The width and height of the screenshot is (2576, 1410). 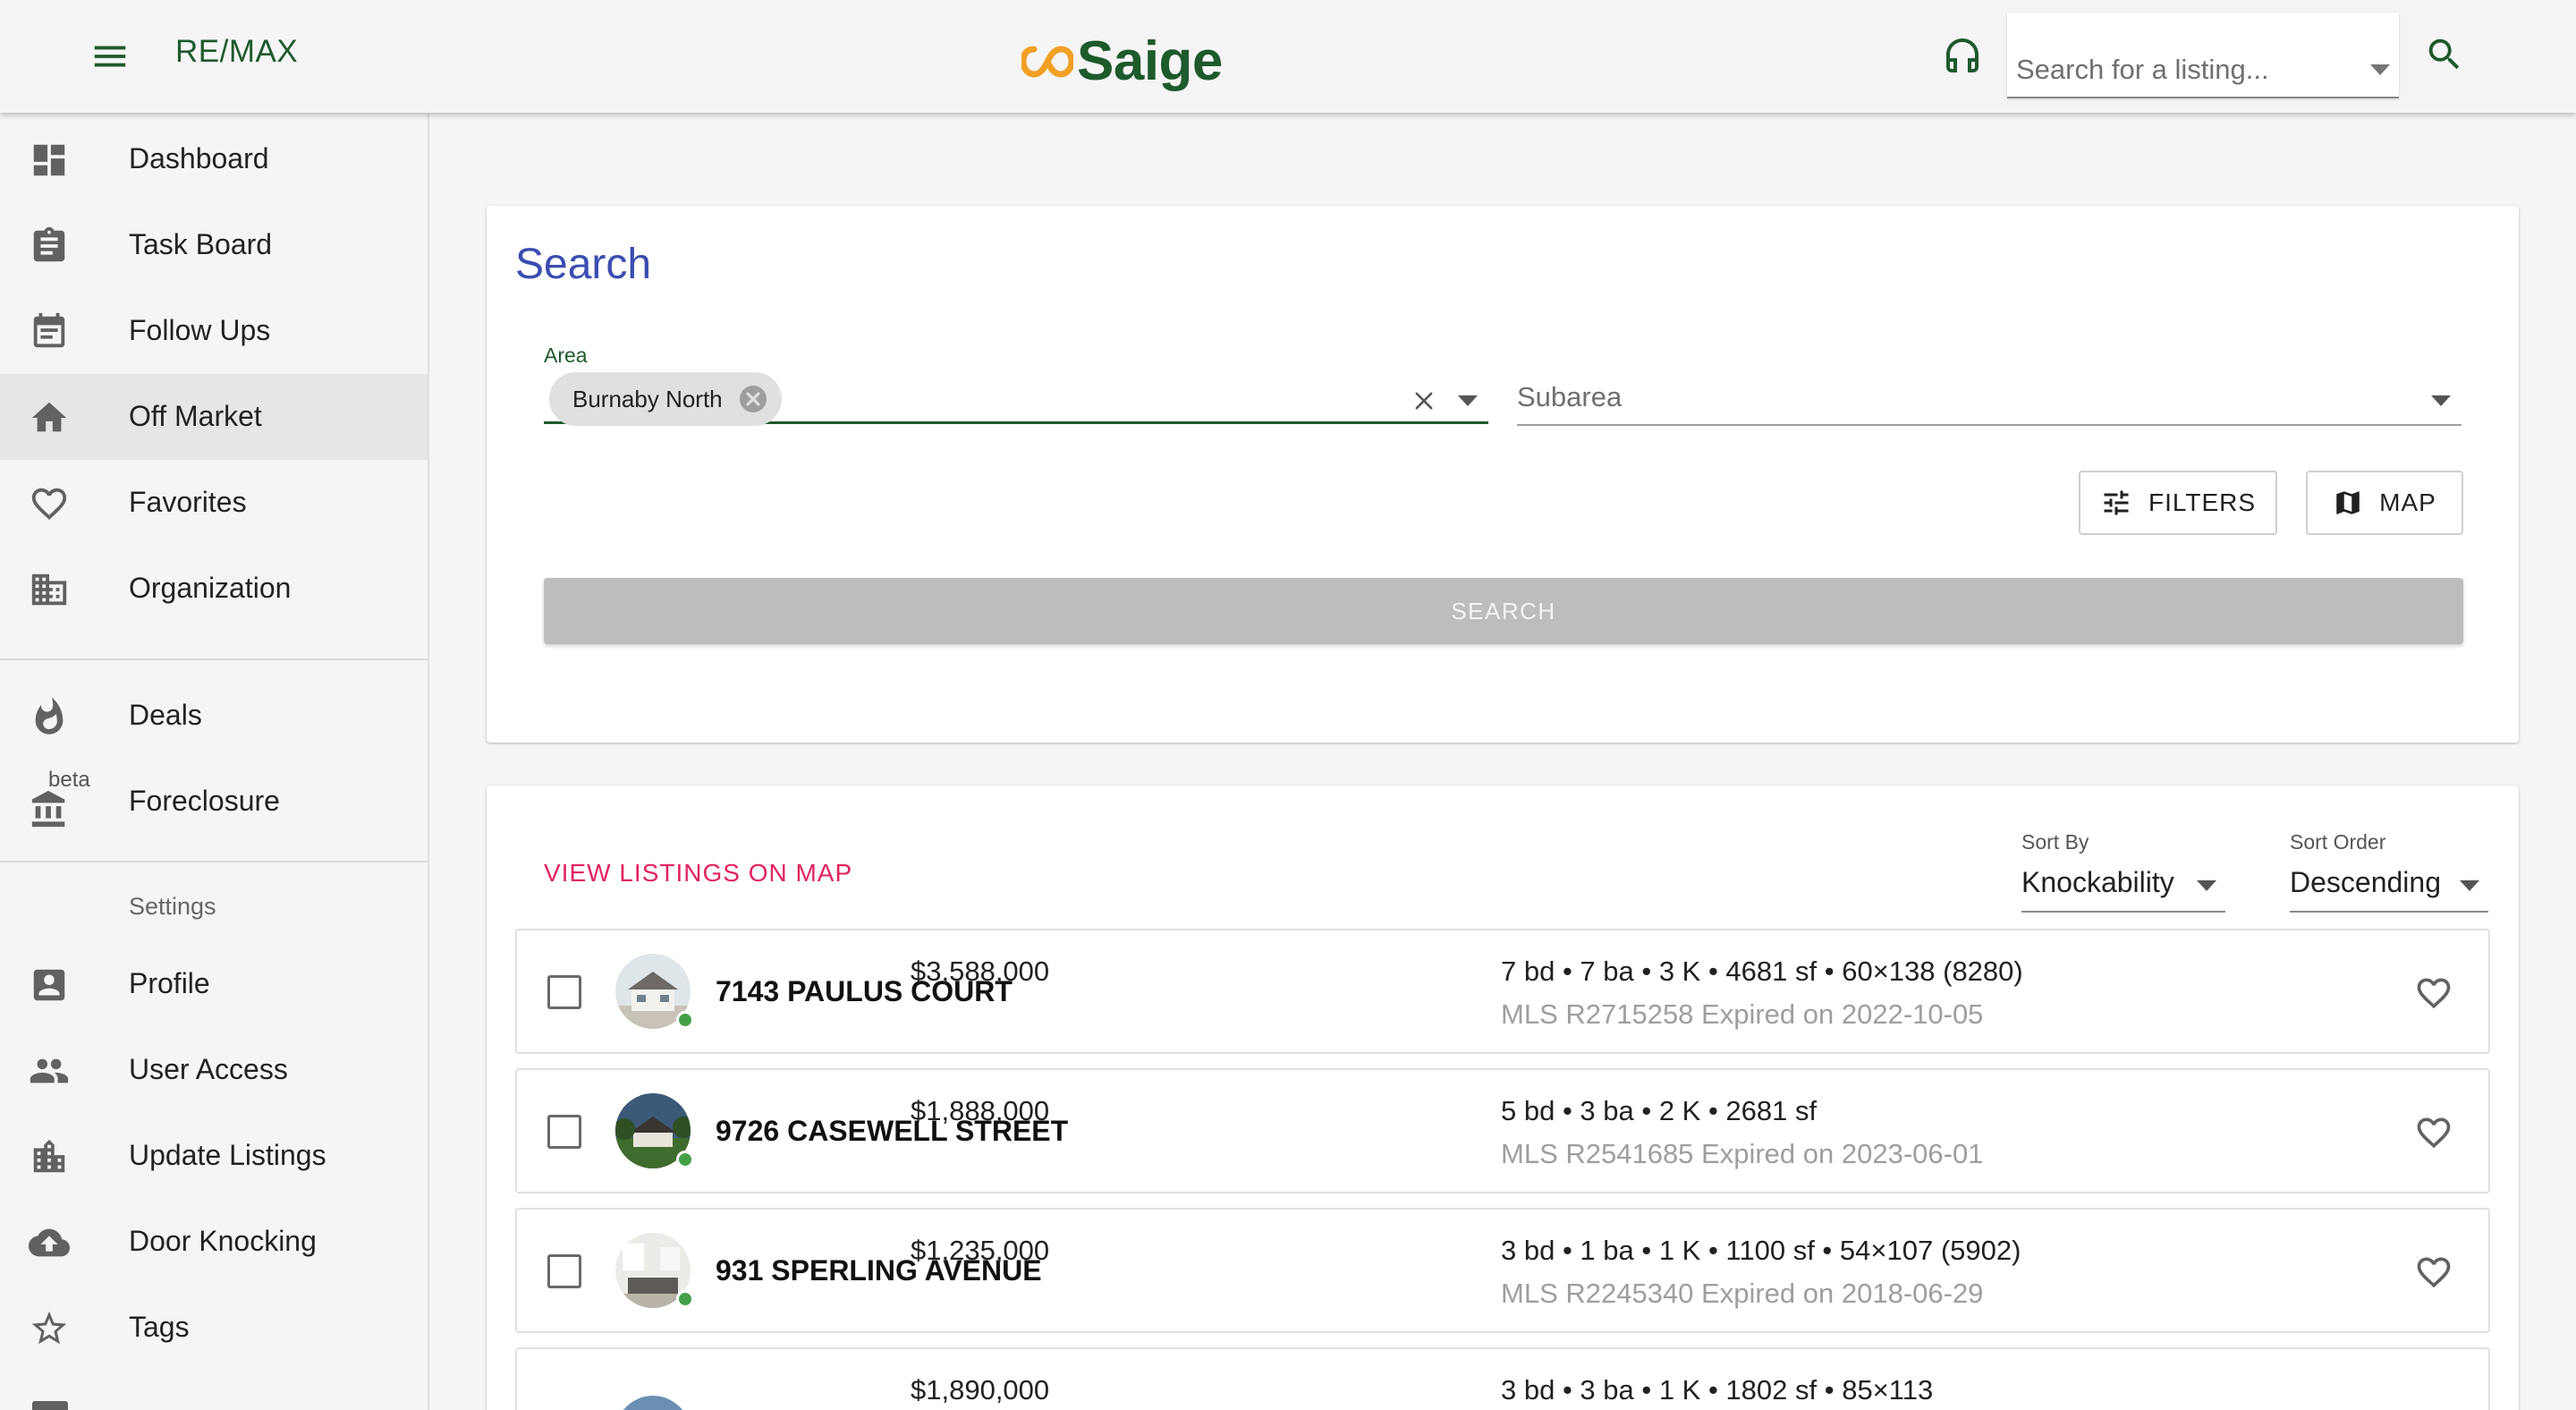 I want to click on listing-price: $1,890,000, so click(x=980, y=1390).